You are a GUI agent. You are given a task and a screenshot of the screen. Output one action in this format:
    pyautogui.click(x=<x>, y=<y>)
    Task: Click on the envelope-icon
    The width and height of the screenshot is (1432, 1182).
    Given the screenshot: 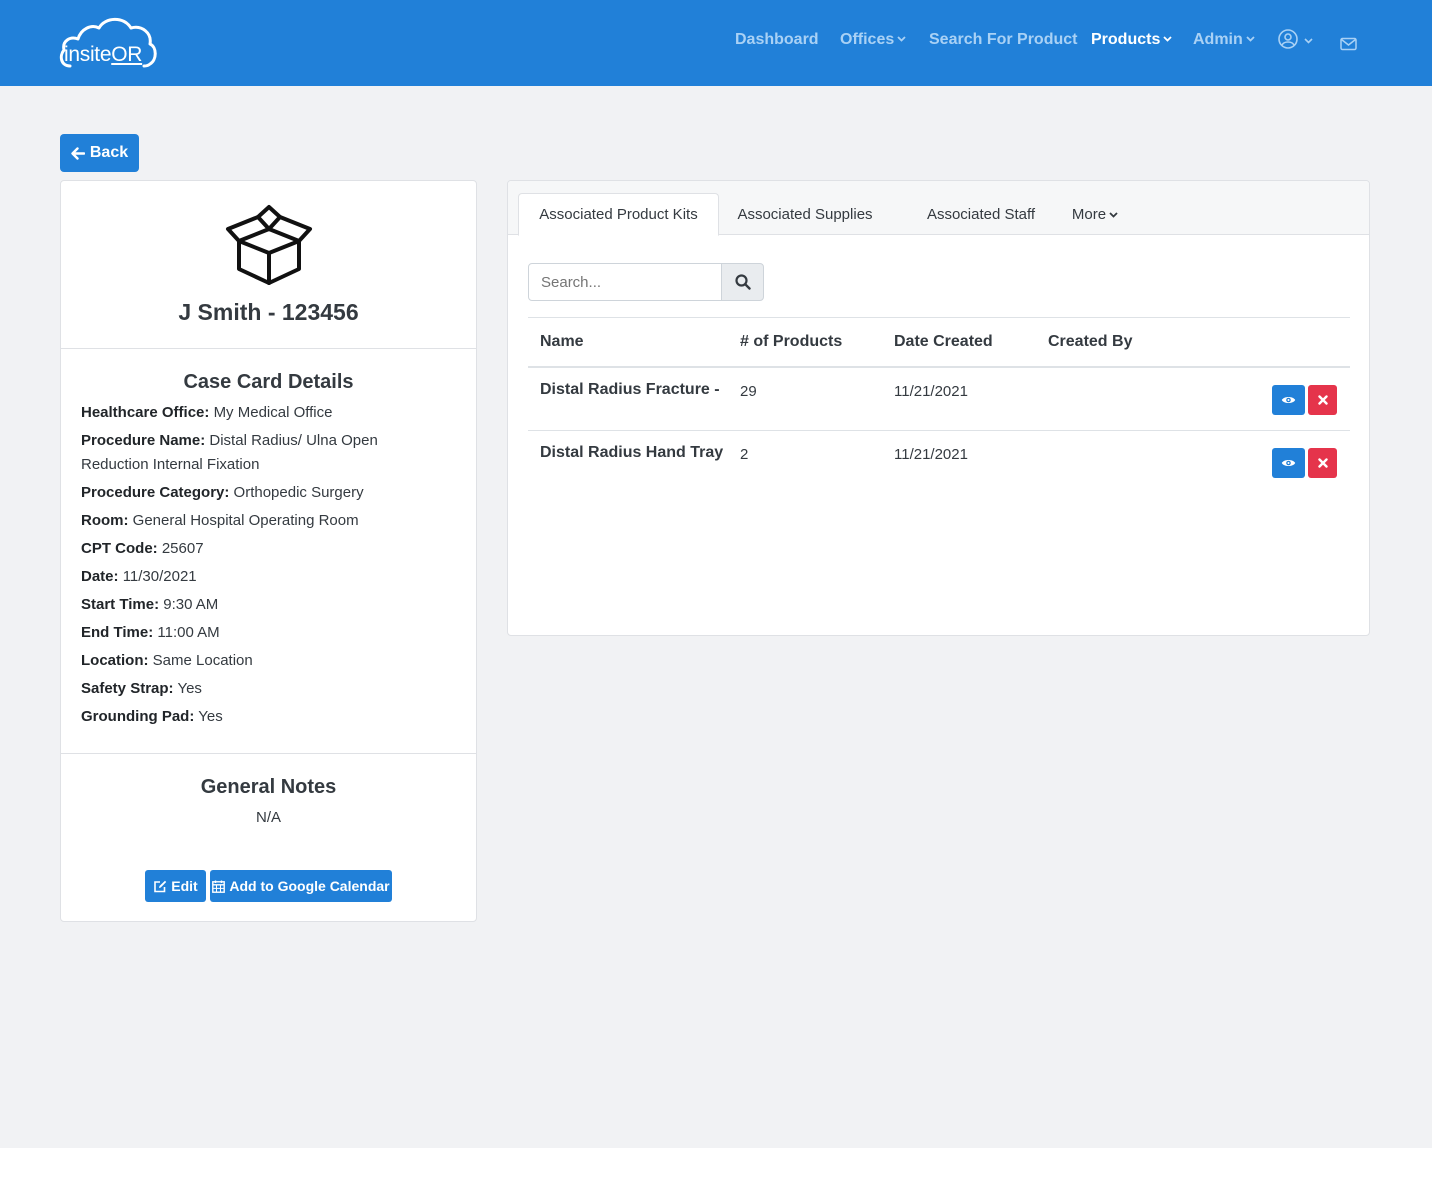 What is the action you would take?
    pyautogui.click(x=1348, y=44)
    